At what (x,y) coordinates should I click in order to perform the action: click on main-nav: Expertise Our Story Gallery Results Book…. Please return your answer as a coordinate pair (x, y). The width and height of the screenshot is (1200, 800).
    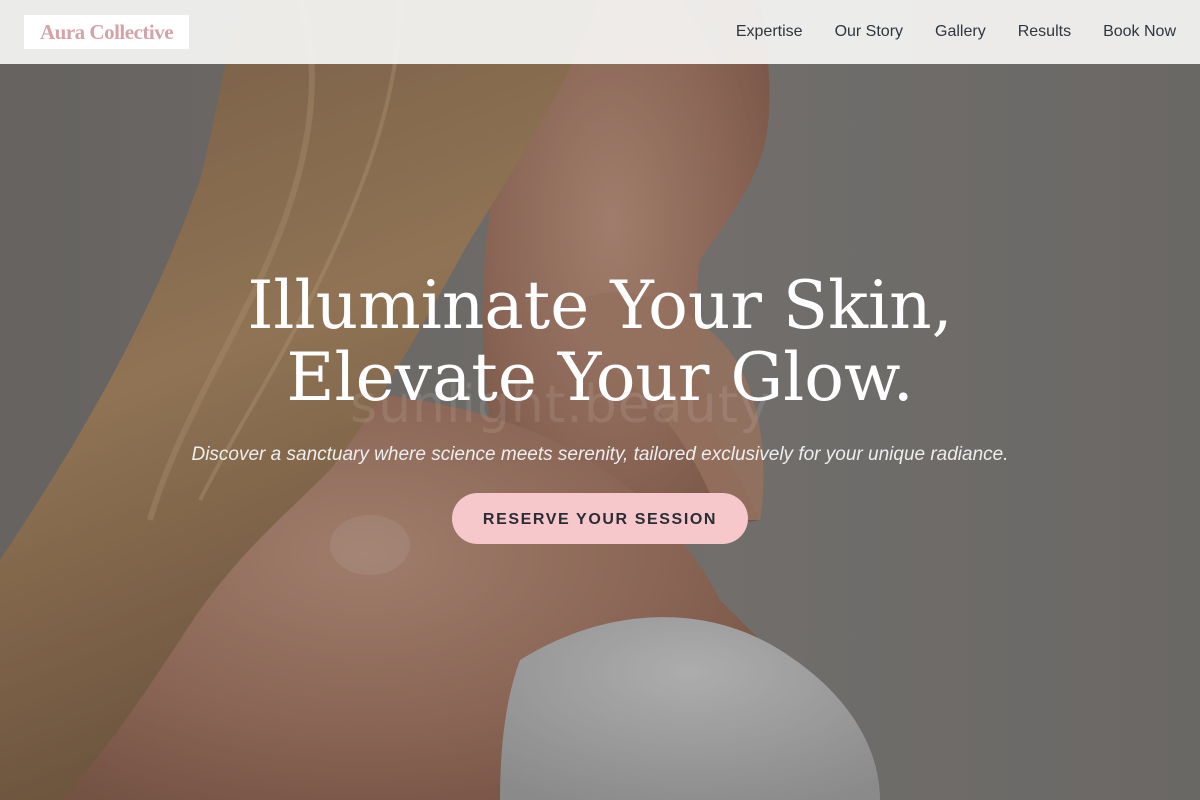
    Looking at the image, I should click on (956, 32).